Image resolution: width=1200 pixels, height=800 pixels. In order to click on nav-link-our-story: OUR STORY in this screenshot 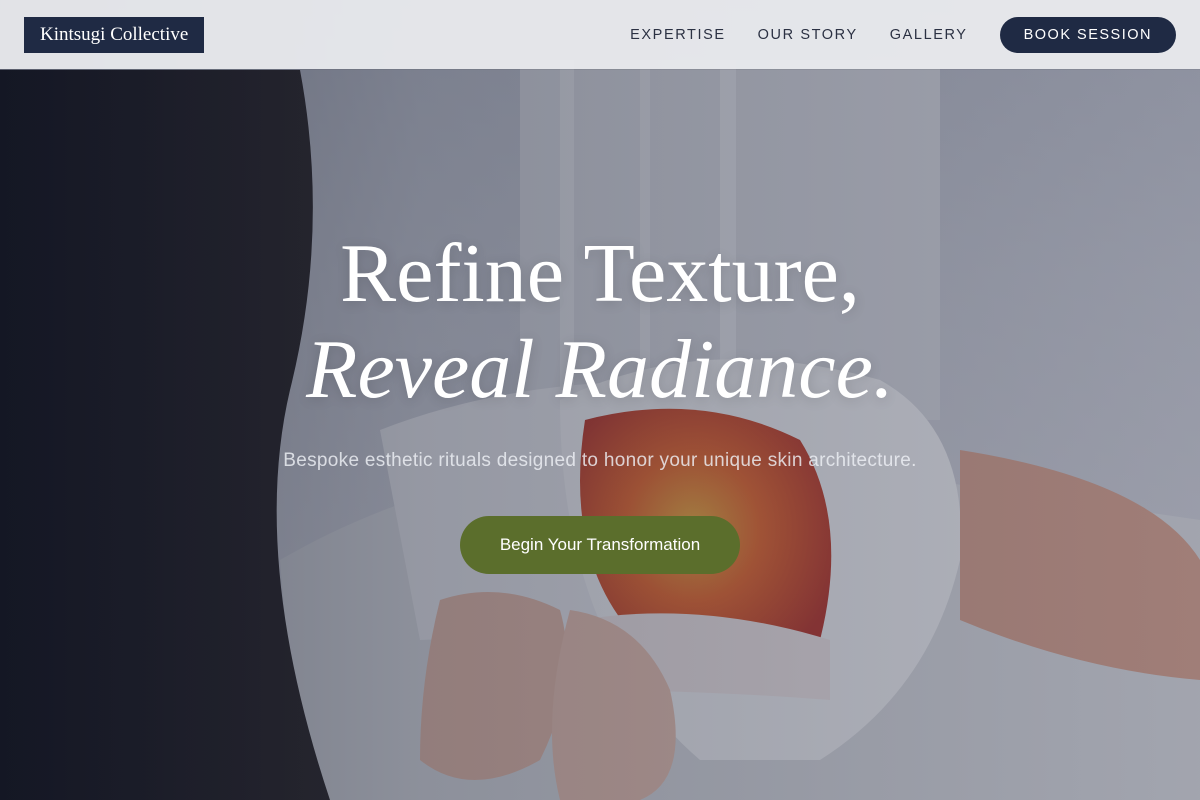, I will do `click(808, 35)`.